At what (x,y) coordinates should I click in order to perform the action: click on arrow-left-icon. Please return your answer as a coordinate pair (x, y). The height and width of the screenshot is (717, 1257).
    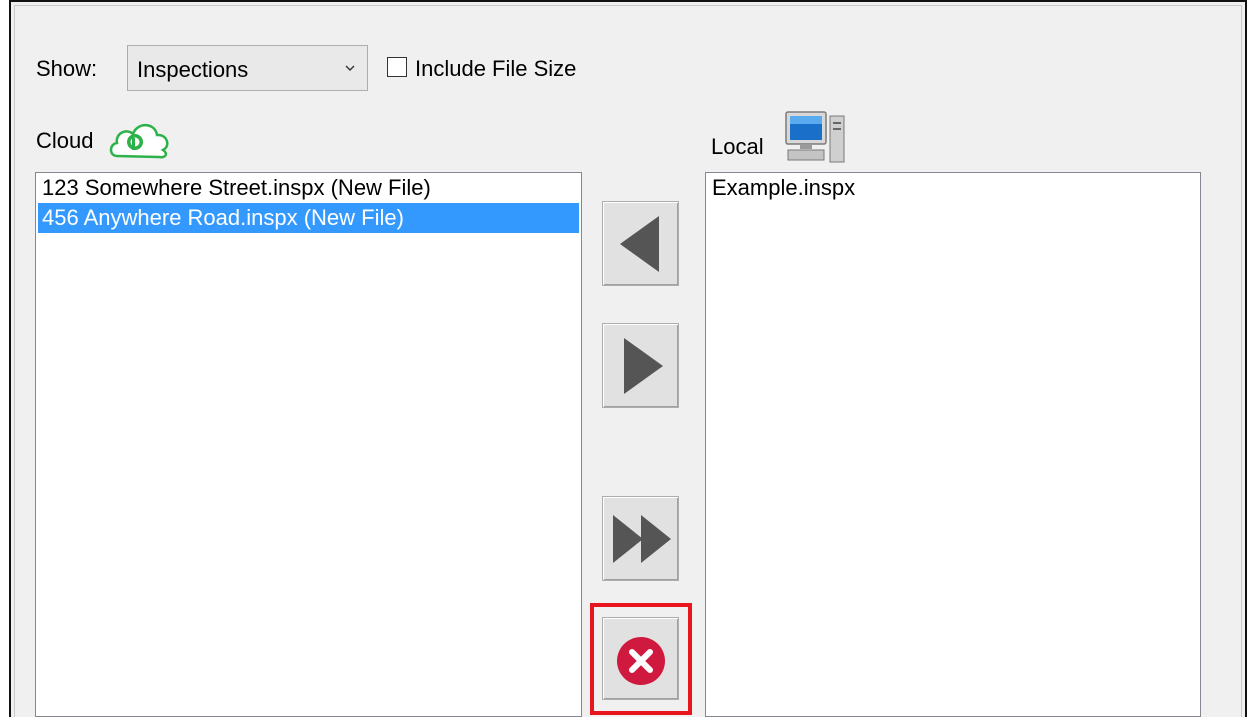
    Looking at the image, I should click on (639, 244).